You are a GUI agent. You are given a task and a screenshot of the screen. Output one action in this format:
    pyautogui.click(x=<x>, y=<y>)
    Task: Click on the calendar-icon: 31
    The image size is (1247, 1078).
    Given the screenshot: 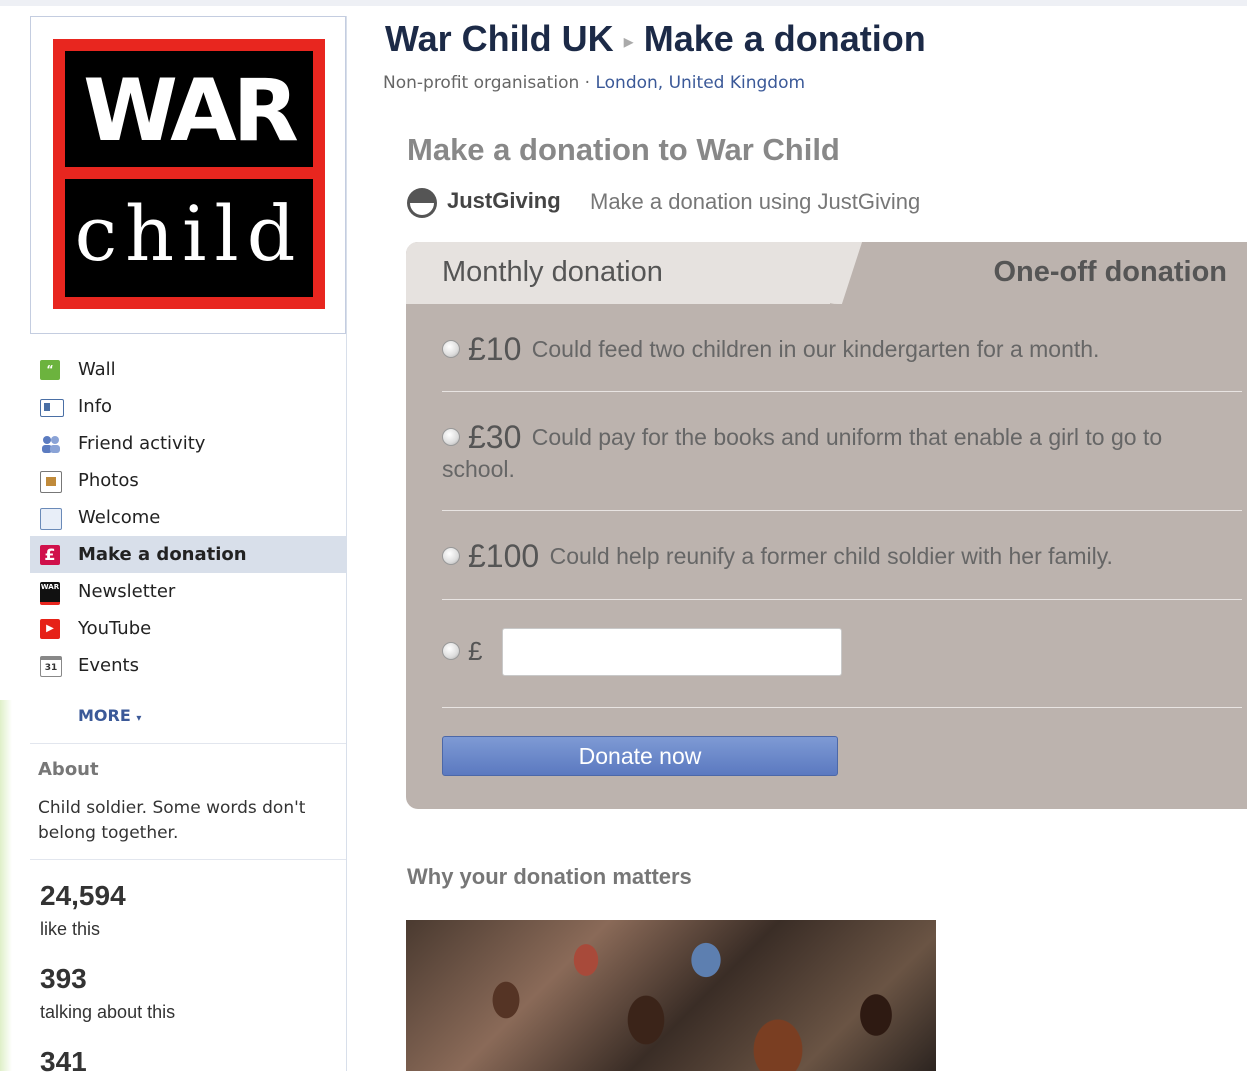 What is the action you would take?
    pyautogui.click(x=51, y=666)
    